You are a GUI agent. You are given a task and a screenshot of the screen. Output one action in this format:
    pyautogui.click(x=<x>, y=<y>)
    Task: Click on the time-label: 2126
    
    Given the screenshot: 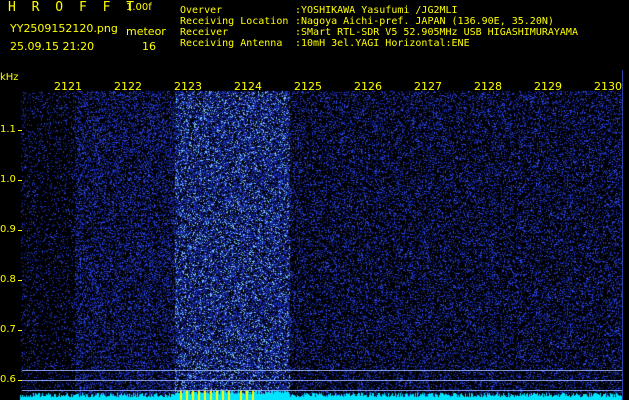 What is the action you would take?
    pyautogui.click(x=368, y=86)
    